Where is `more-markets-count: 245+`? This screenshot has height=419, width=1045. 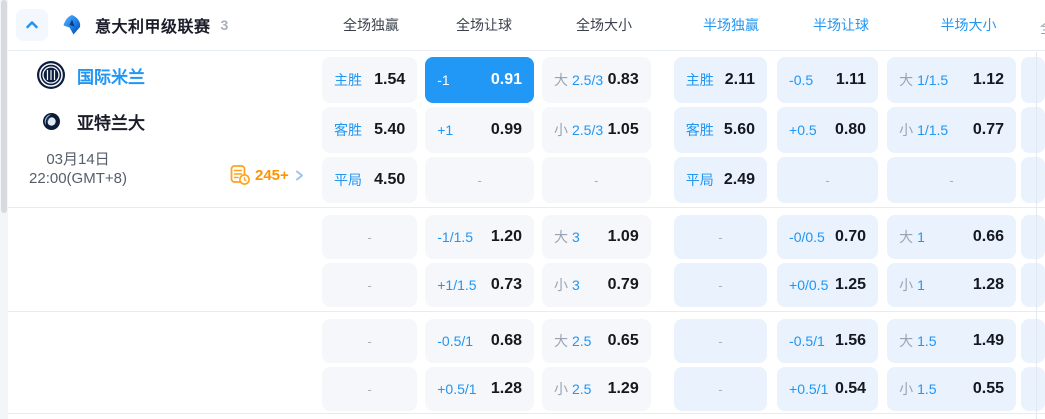 more-markets-count: 245+ is located at coordinates (272, 175).